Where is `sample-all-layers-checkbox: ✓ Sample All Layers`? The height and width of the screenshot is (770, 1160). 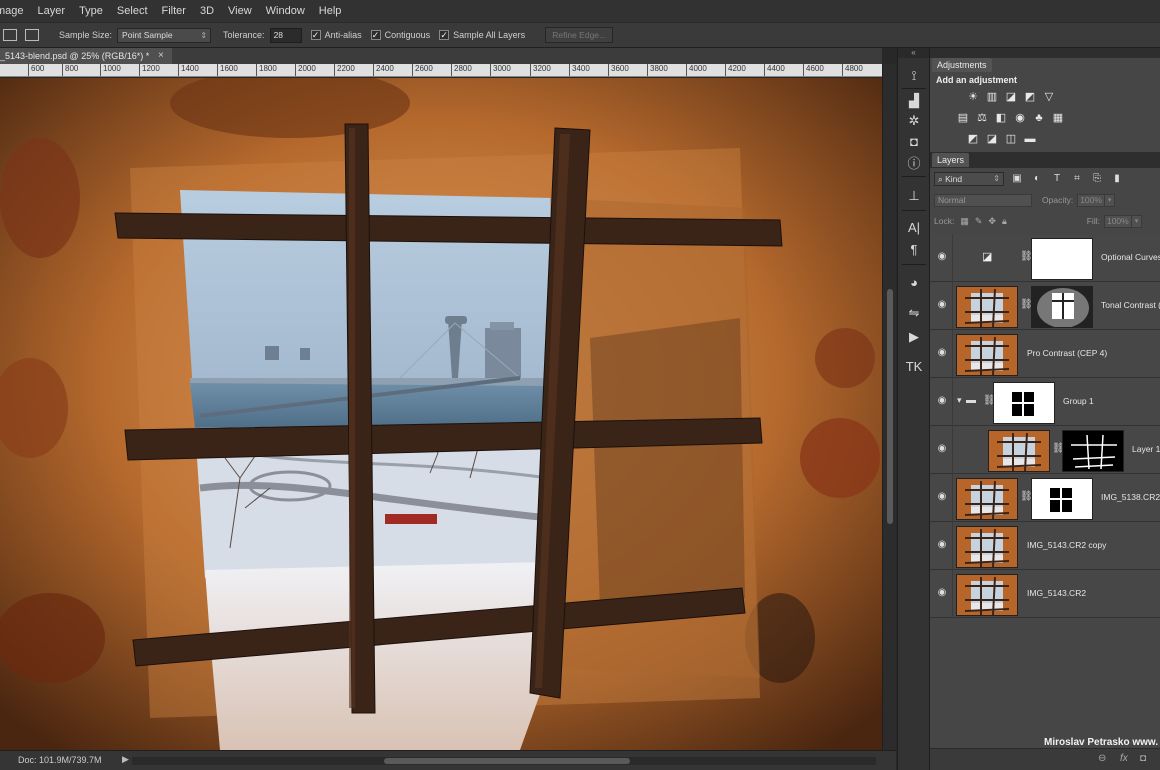 sample-all-layers-checkbox: ✓ Sample All Layers is located at coordinates (482, 35).